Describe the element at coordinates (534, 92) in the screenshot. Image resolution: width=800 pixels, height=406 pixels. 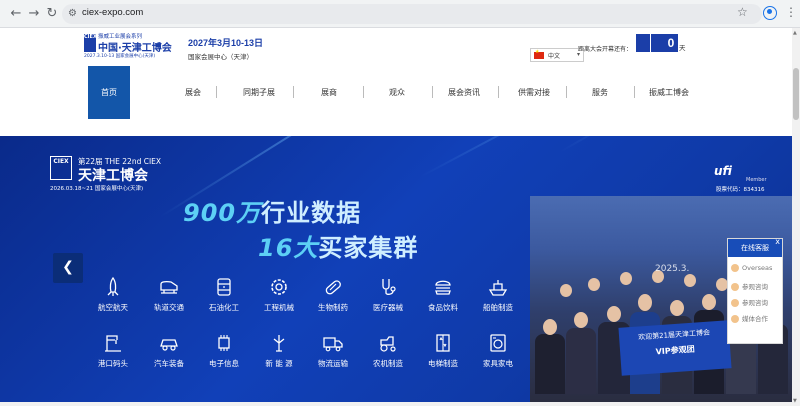
I see `nav-matchmaking: 供需对接` at that location.